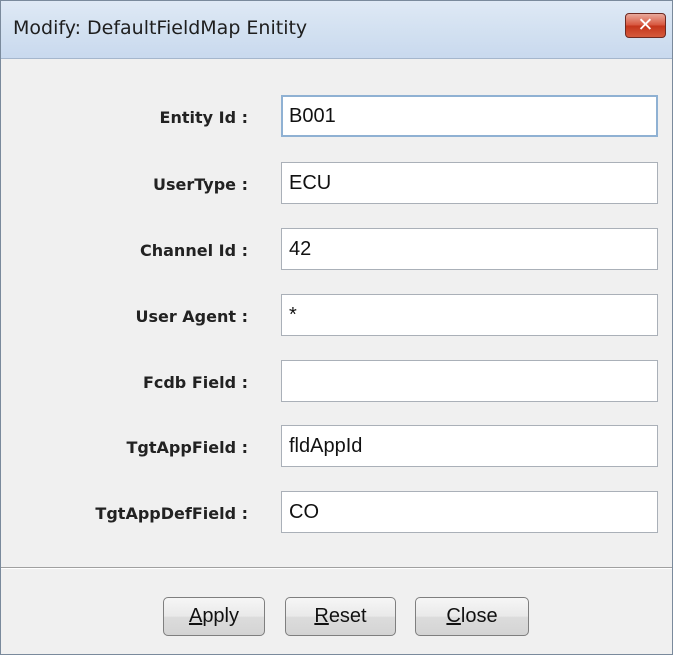 Image resolution: width=673 pixels, height=655 pixels. Describe the element at coordinates (171, 513) in the screenshot. I see `tgt-app-def-field-label: TgtAppDefField :` at that location.